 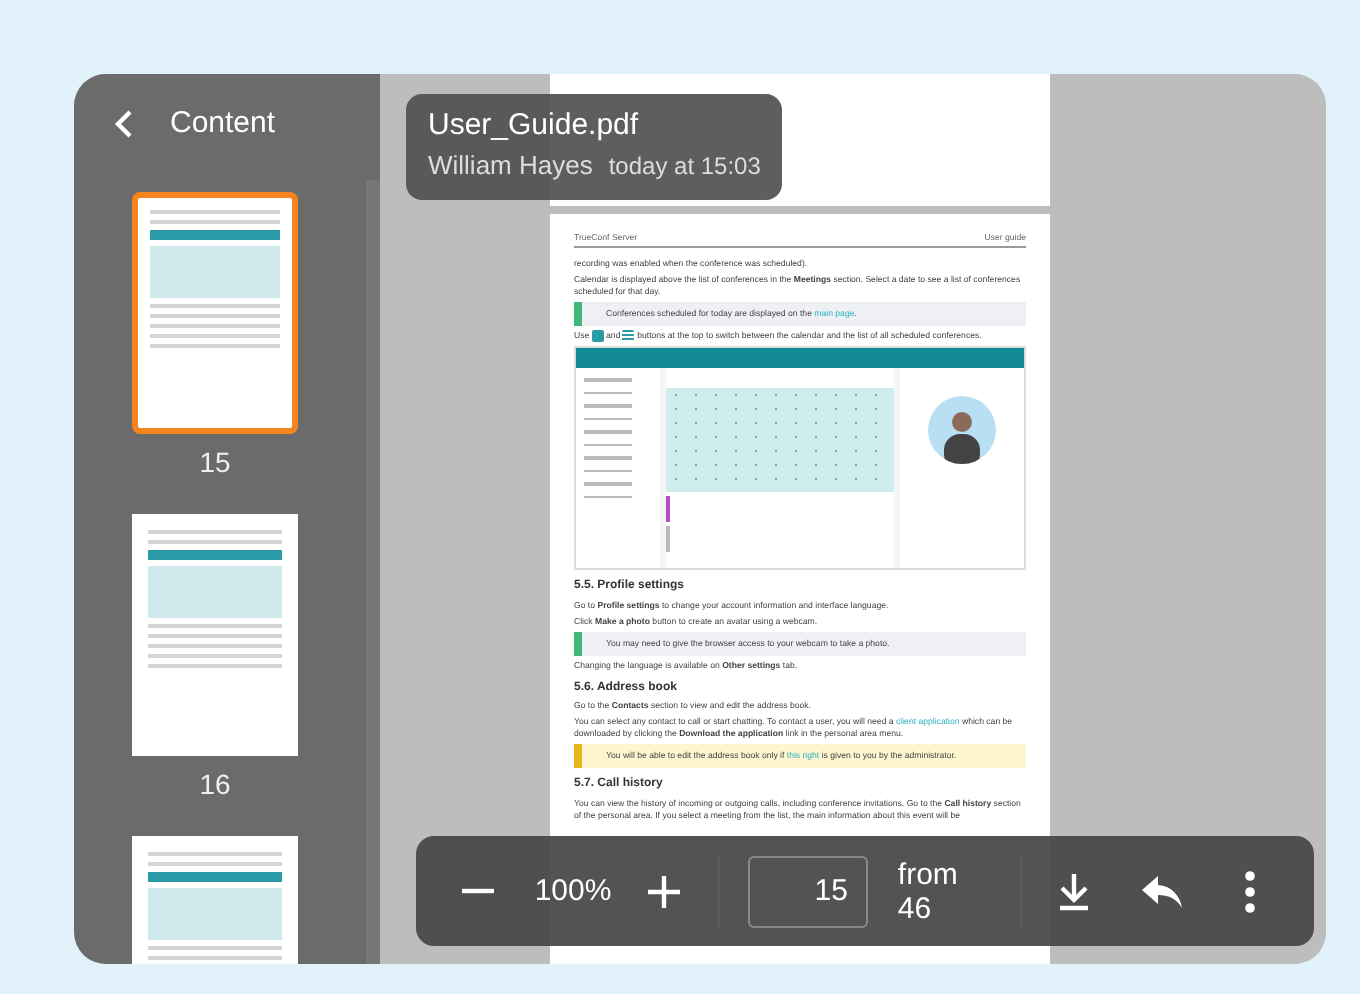 What do you see at coordinates (124, 123) in the screenshot?
I see `back-icon` at bounding box center [124, 123].